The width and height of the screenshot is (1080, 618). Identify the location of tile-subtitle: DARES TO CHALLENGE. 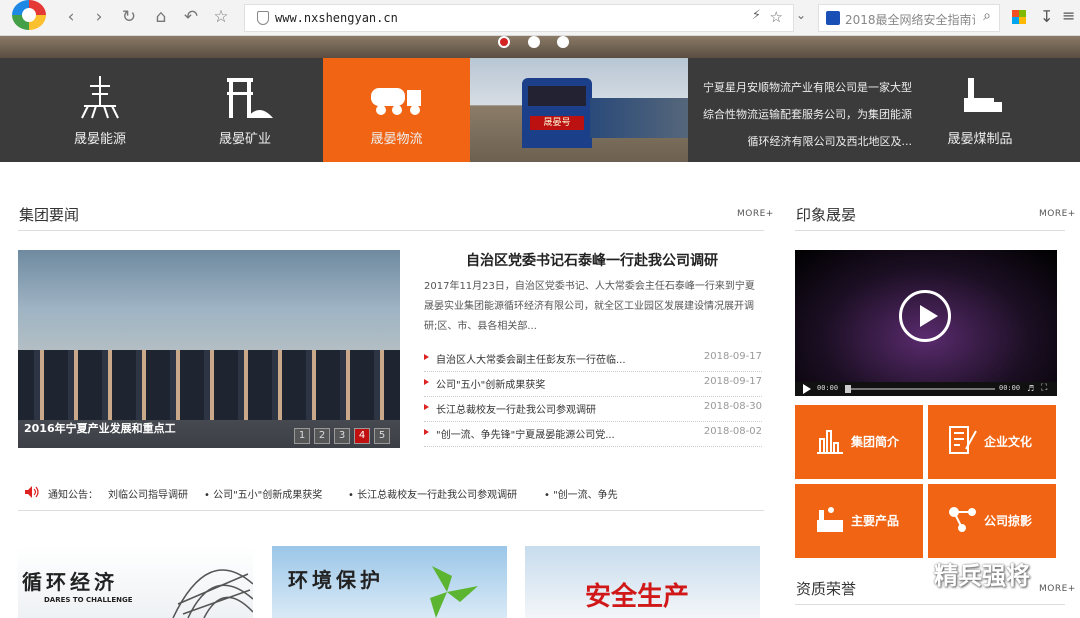
(88, 600).